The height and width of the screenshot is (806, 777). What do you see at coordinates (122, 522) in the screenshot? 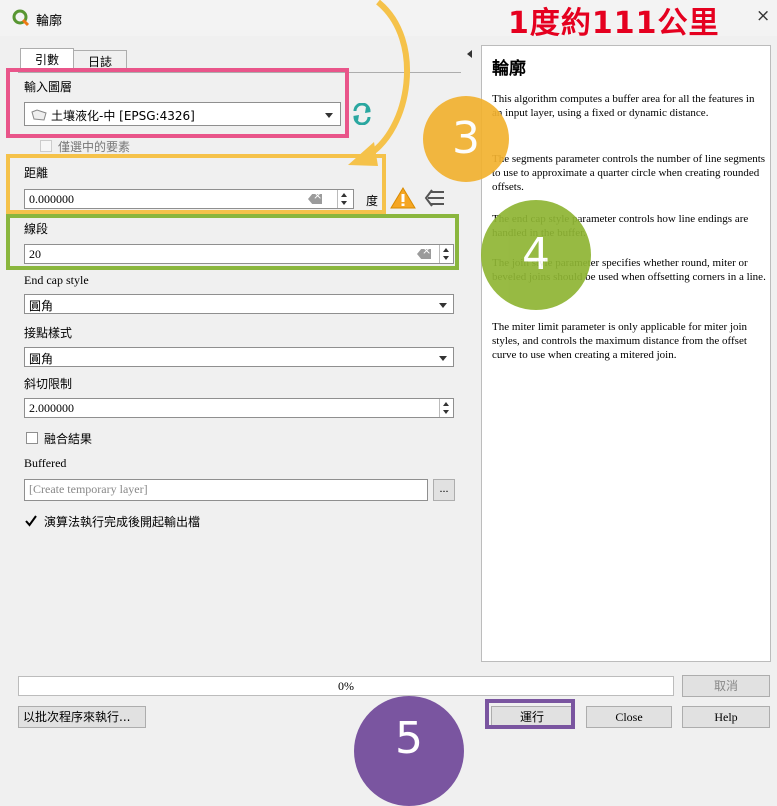
I see `open-output-label: 演算法執行完成後開起輸出檔` at bounding box center [122, 522].